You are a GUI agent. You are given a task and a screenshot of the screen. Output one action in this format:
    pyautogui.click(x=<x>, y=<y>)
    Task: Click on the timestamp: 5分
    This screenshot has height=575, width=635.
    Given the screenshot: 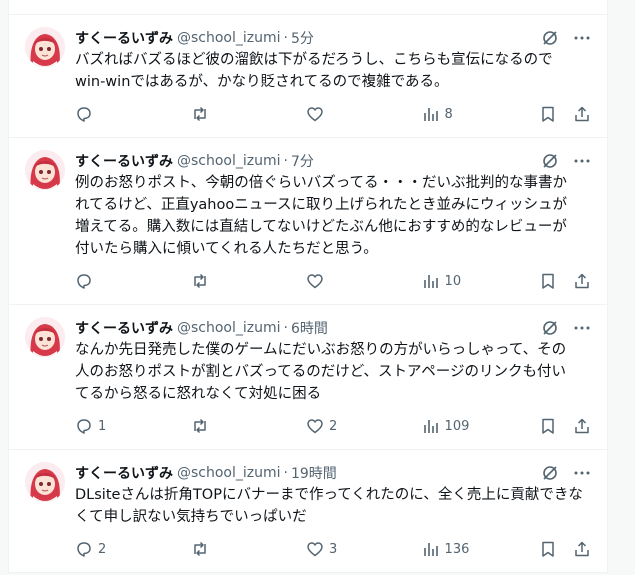 What is the action you would take?
    pyautogui.click(x=302, y=38)
    